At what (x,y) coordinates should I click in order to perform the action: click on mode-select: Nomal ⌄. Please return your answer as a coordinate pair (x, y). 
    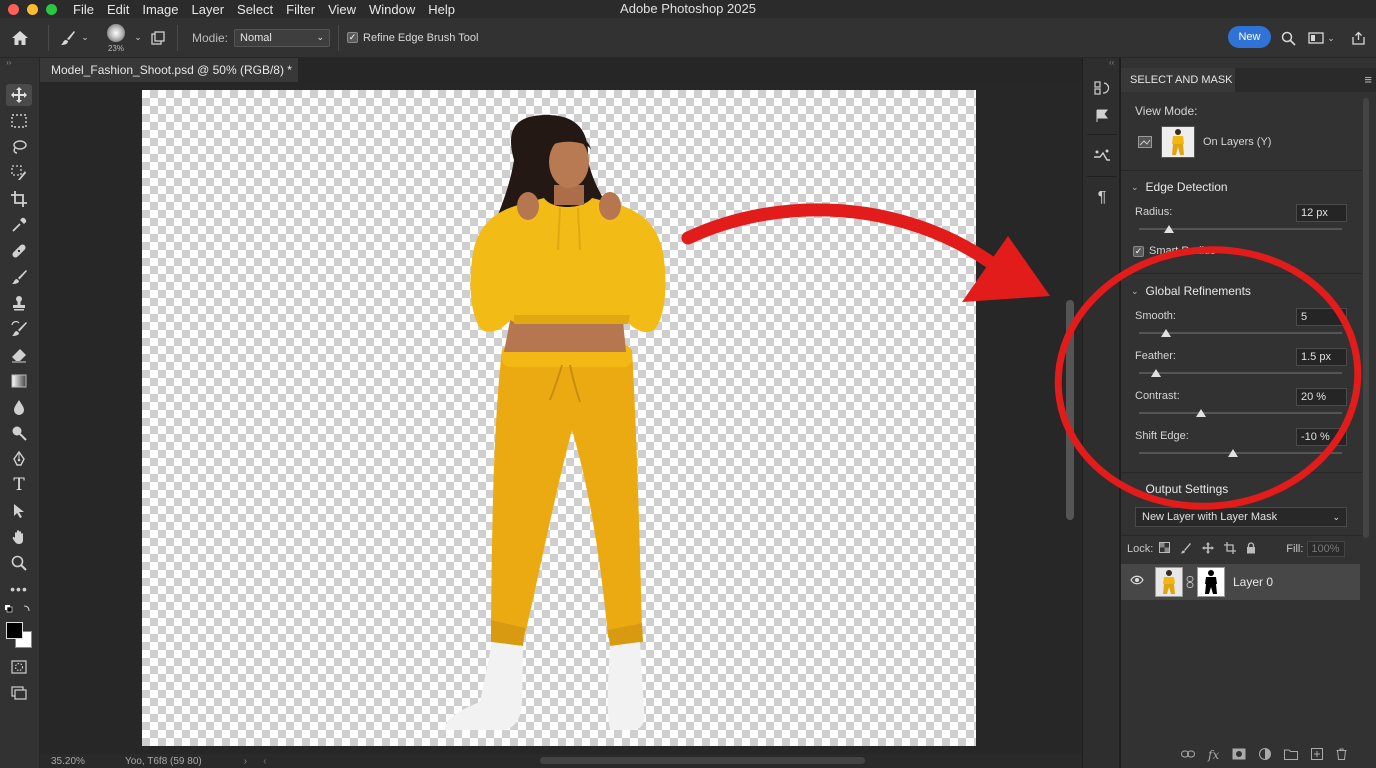
    Looking at the image, I should click on (282, 37).